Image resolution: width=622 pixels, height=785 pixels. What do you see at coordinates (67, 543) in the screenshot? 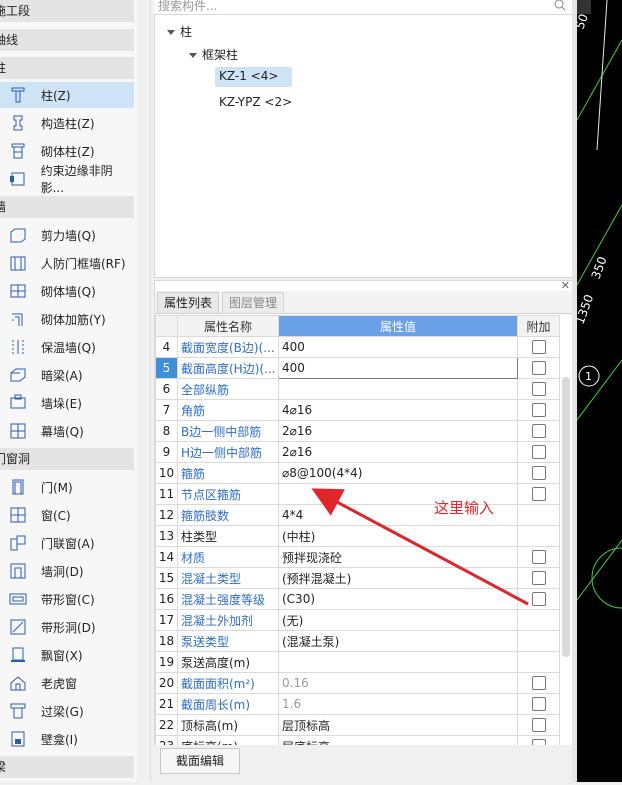
I see `item-door-window: 门联窗(A)` at bounding box center [67, 543].